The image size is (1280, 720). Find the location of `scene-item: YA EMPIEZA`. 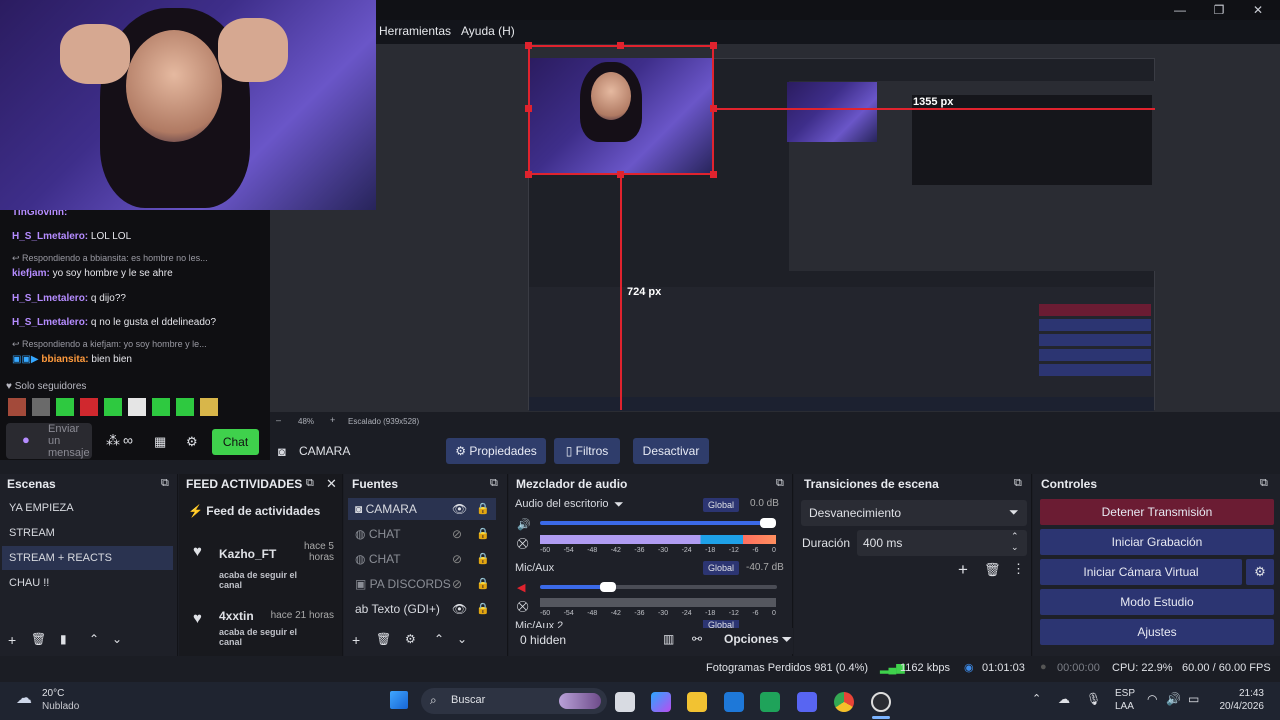

scene-item: YA EMPIEZA is located at coordinates (41, 508).